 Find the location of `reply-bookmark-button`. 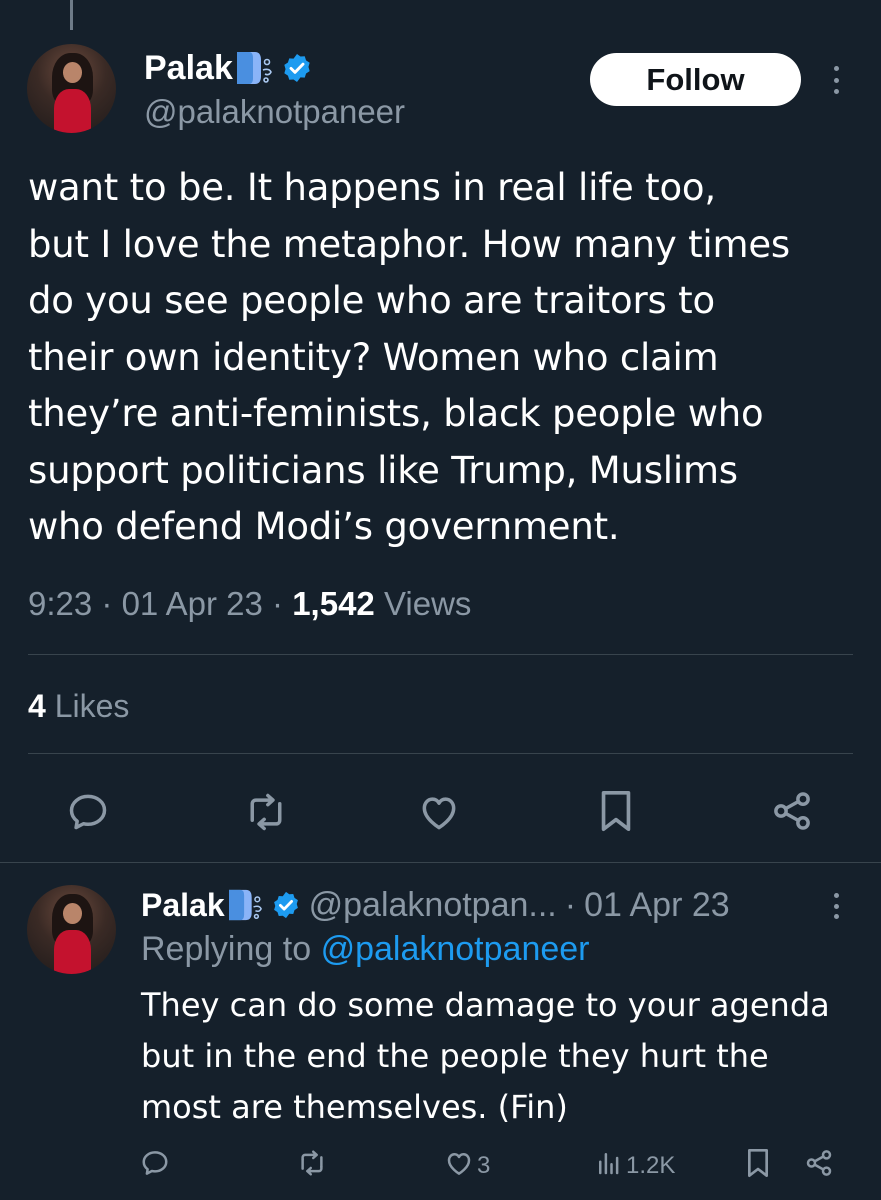

reply-bookmark-button is located at coordinates (758, 1165).